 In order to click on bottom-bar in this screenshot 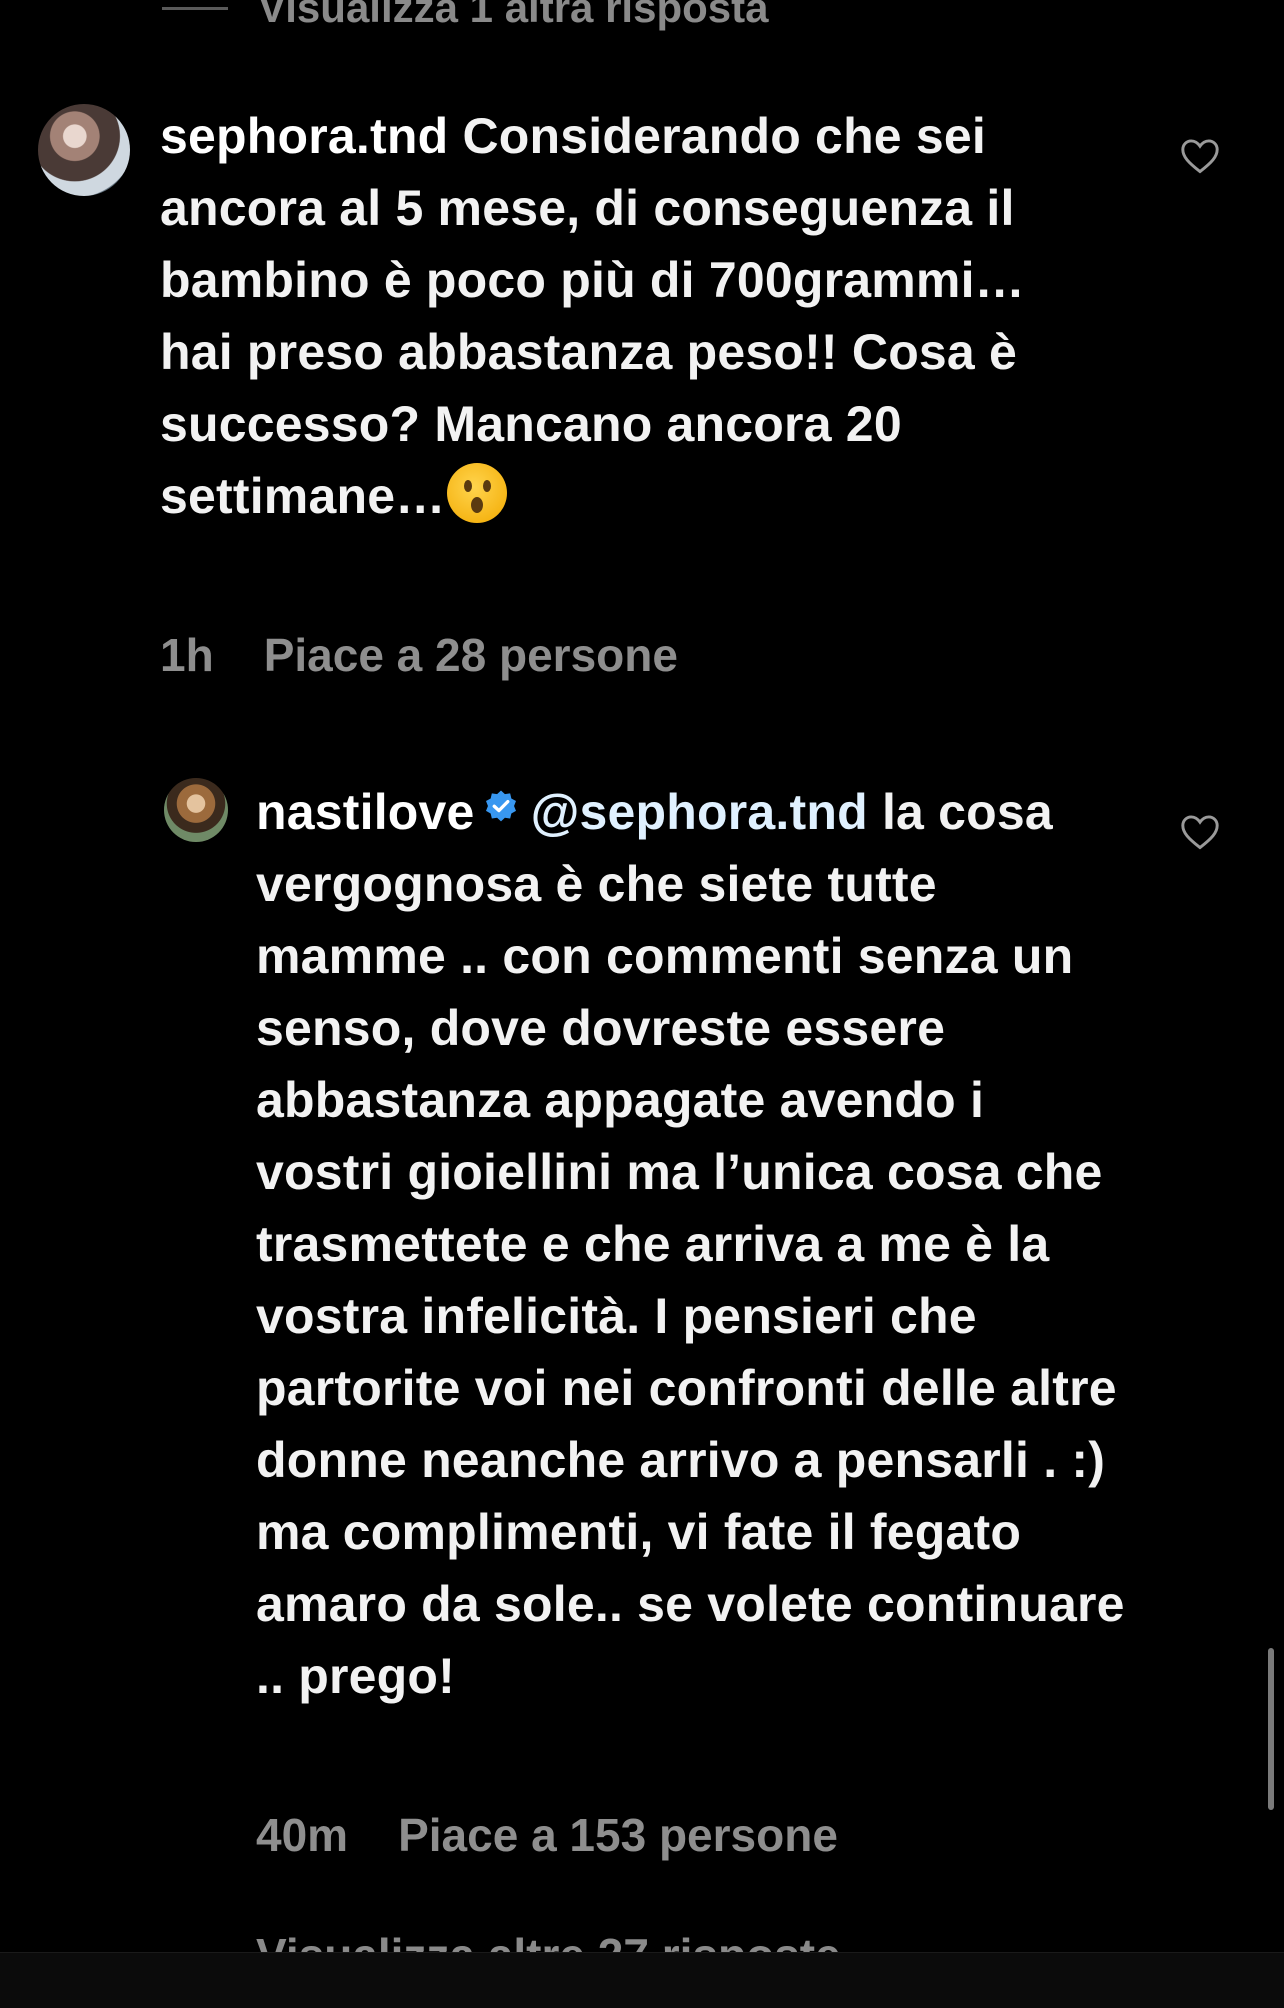, I will do `click(642, 1980)`.